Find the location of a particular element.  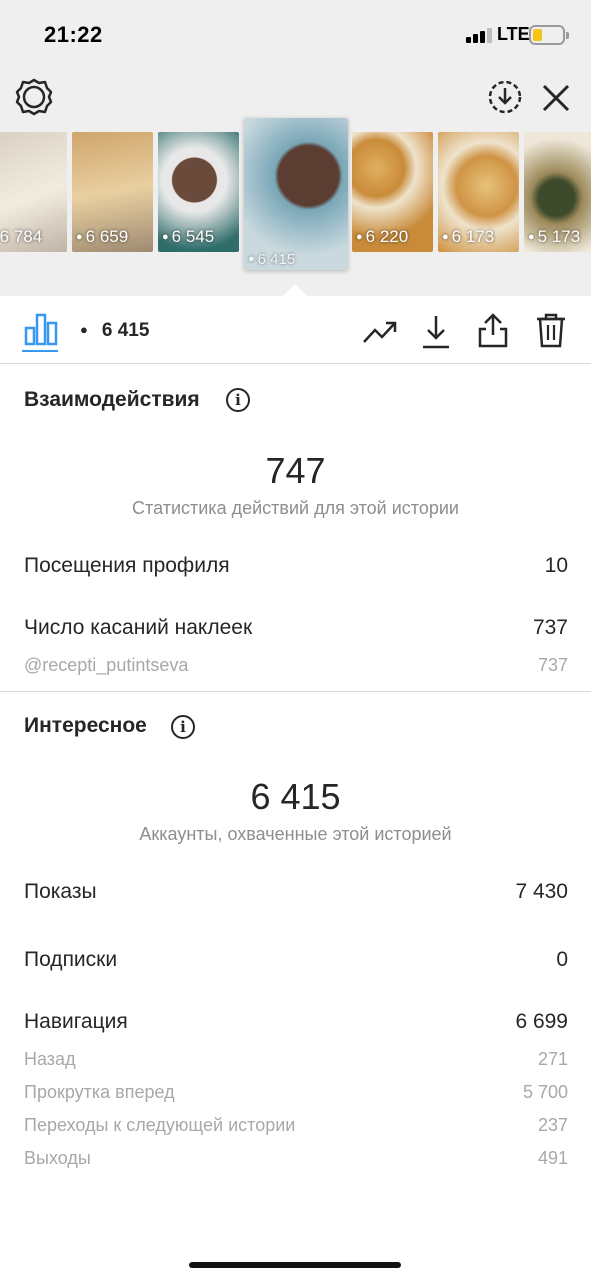

status-bar: 21:22 LTE is located at coordinates (295, 35).